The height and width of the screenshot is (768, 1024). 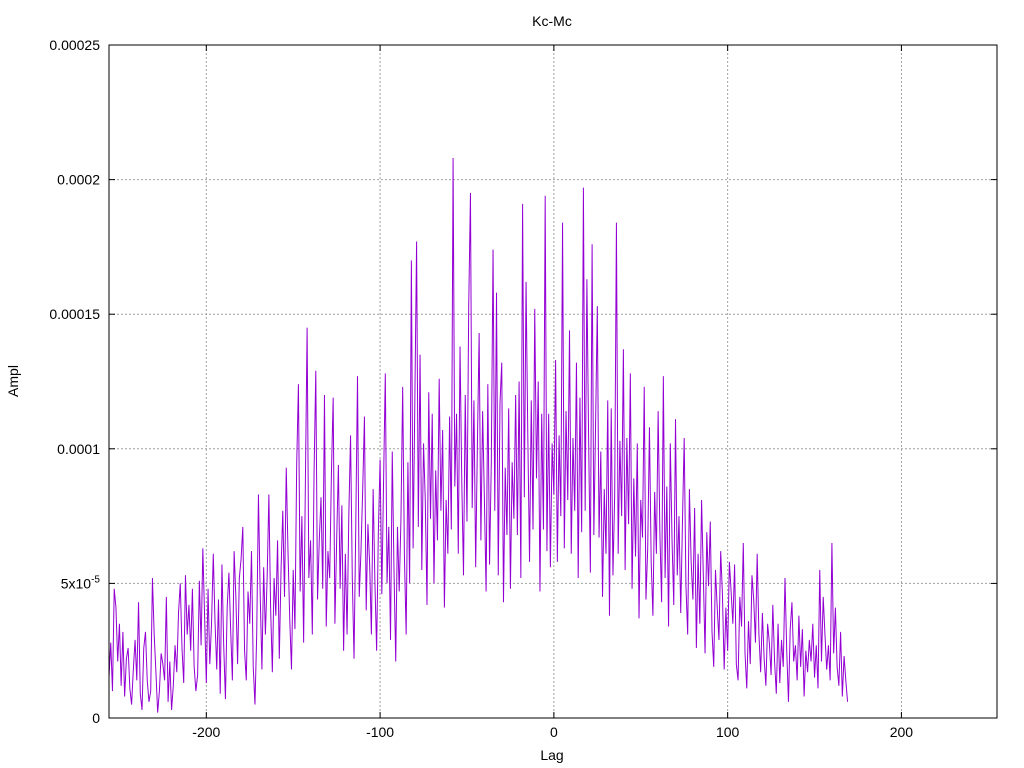 What do you see at coordinates (902, 732) in the screenshot?
I see `x-tick-label: 200` at bounding box center [902, 732].